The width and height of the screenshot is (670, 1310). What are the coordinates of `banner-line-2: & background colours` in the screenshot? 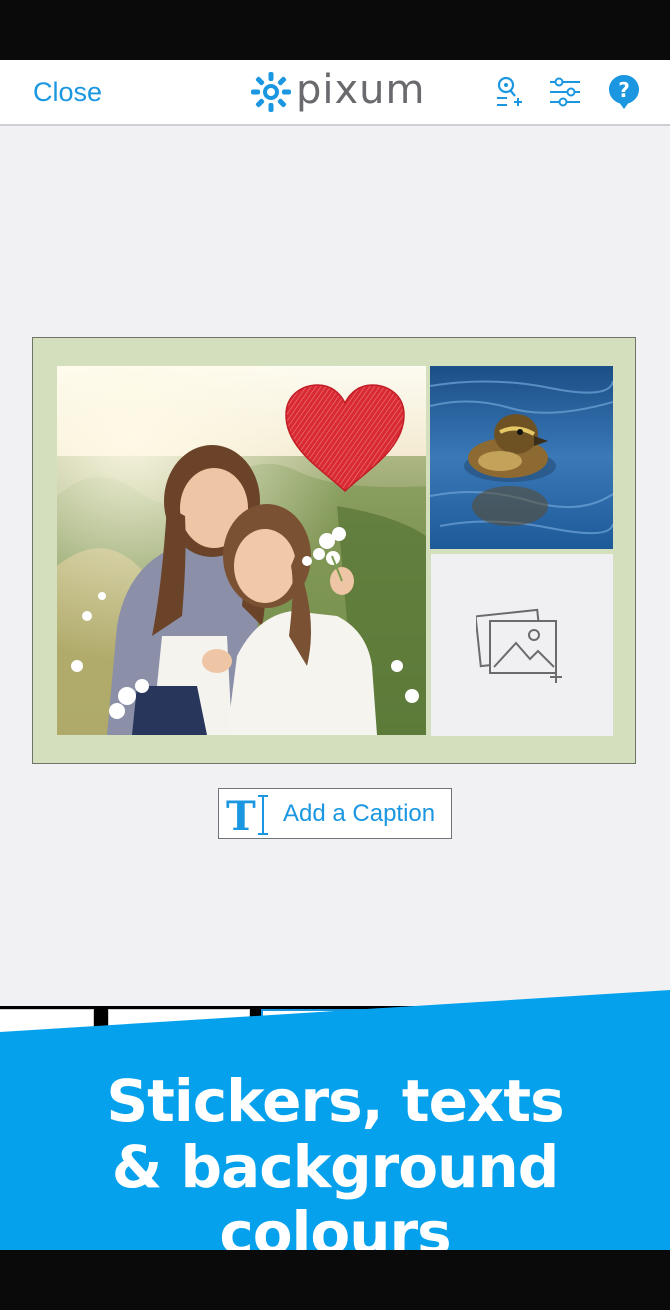 It's located at (335, 1200).